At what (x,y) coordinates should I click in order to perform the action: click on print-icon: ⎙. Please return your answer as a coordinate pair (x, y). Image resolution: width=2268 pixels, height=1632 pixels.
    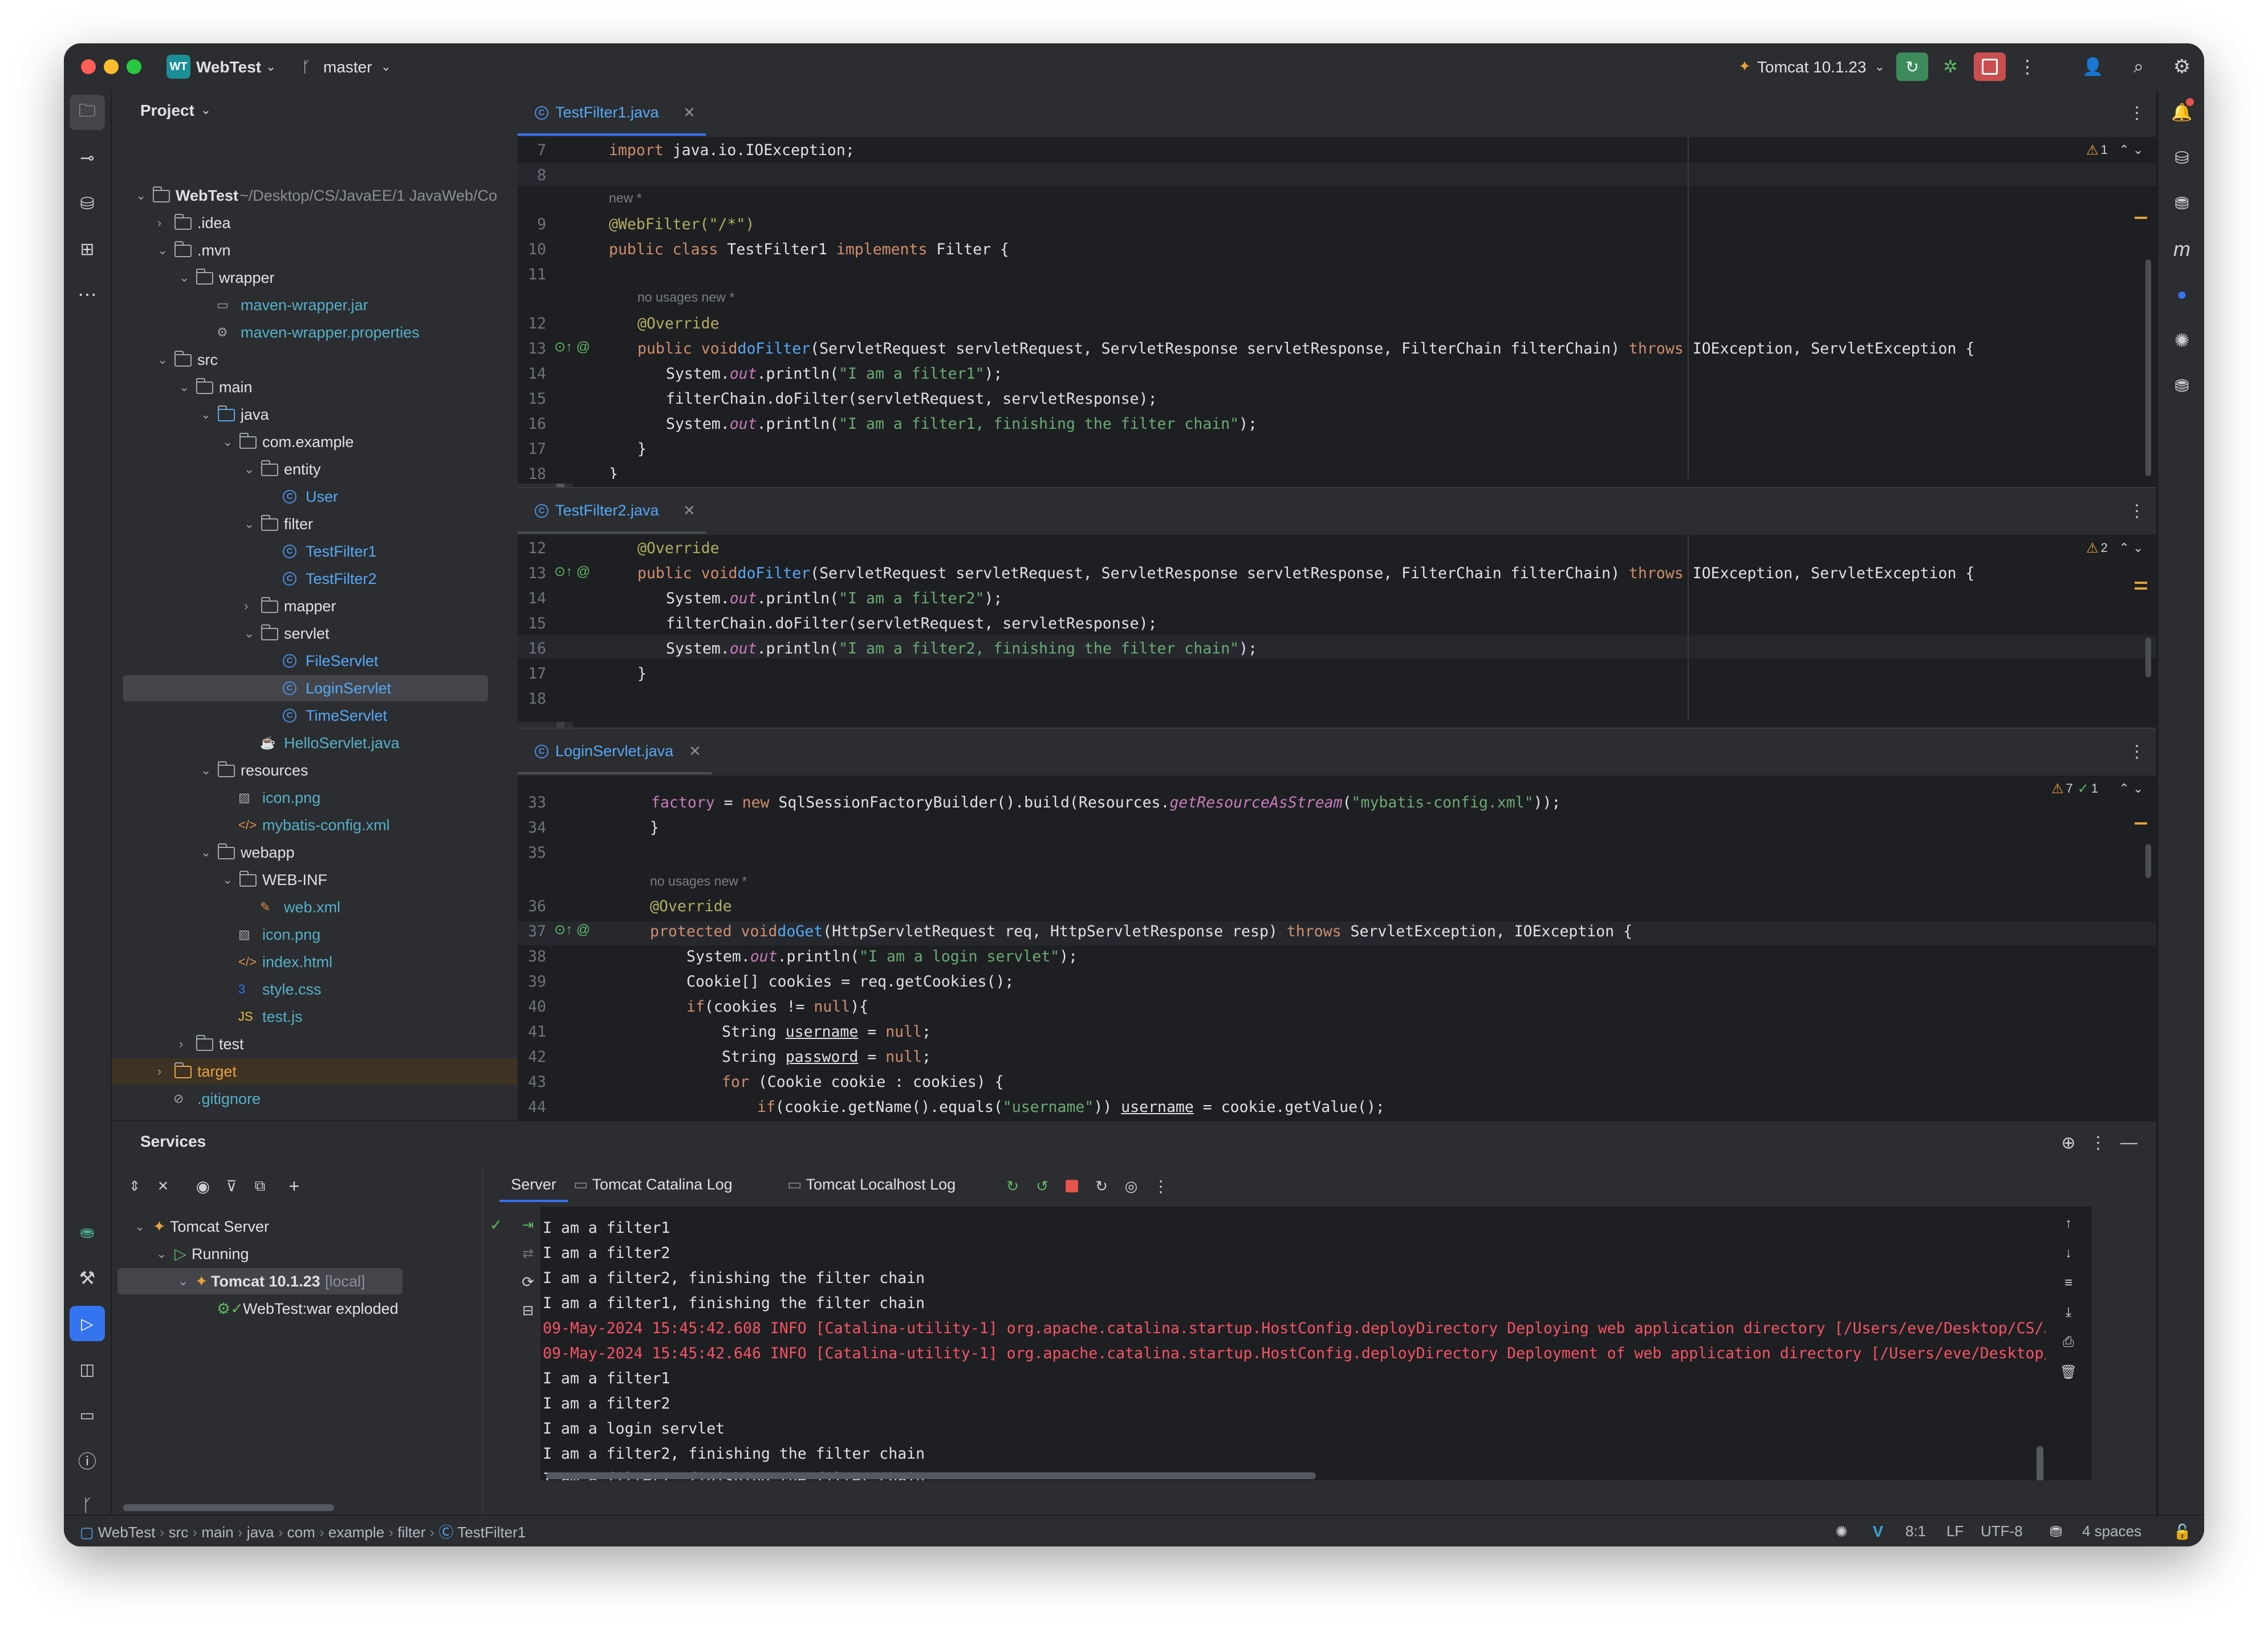
    Looking at the image, I should click on (2068, 1342).